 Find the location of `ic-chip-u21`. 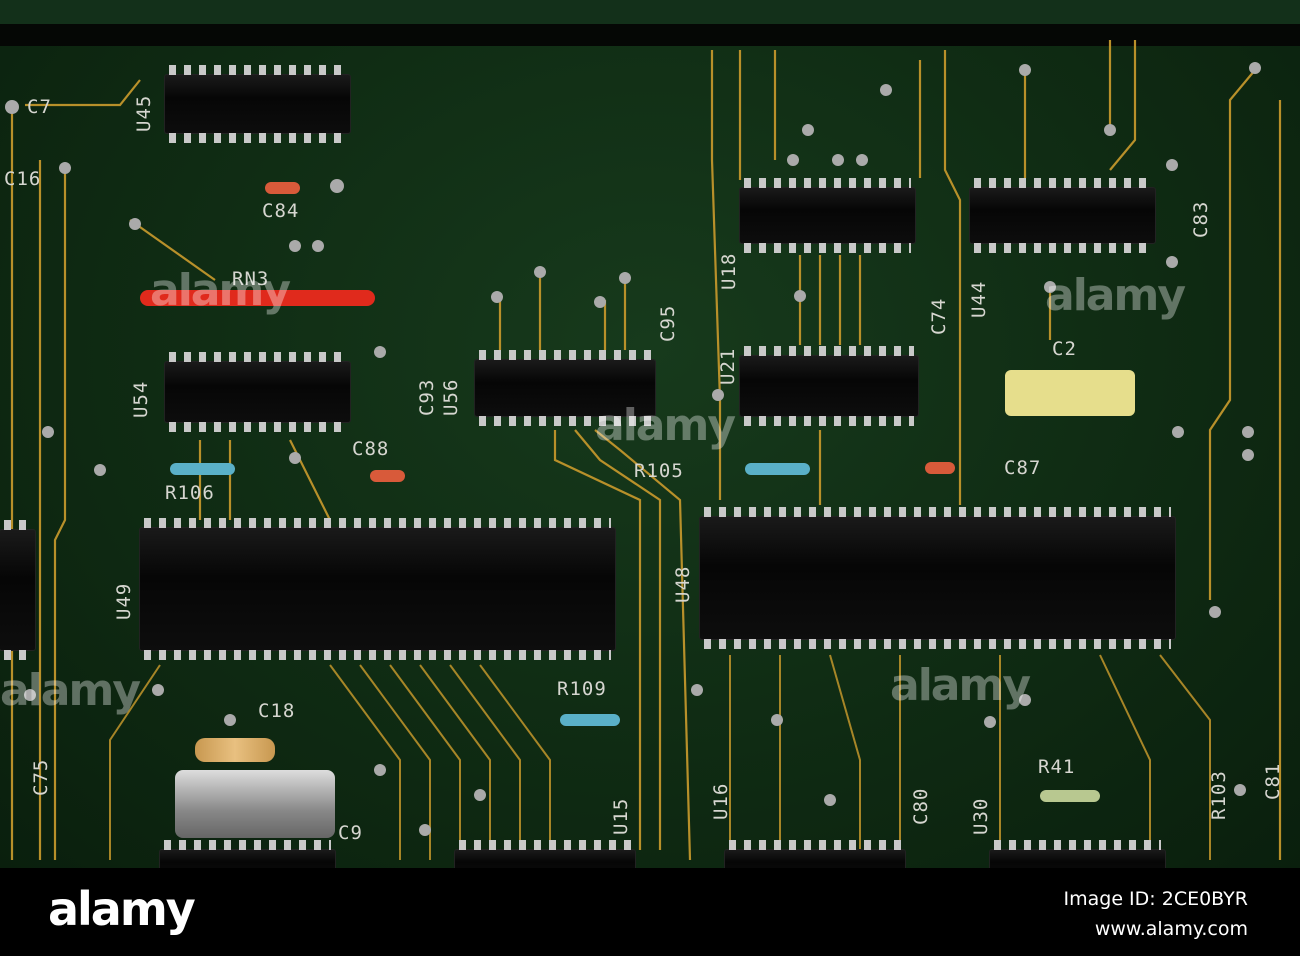

ic-chip-u21 is located at coordinates (829, 386).